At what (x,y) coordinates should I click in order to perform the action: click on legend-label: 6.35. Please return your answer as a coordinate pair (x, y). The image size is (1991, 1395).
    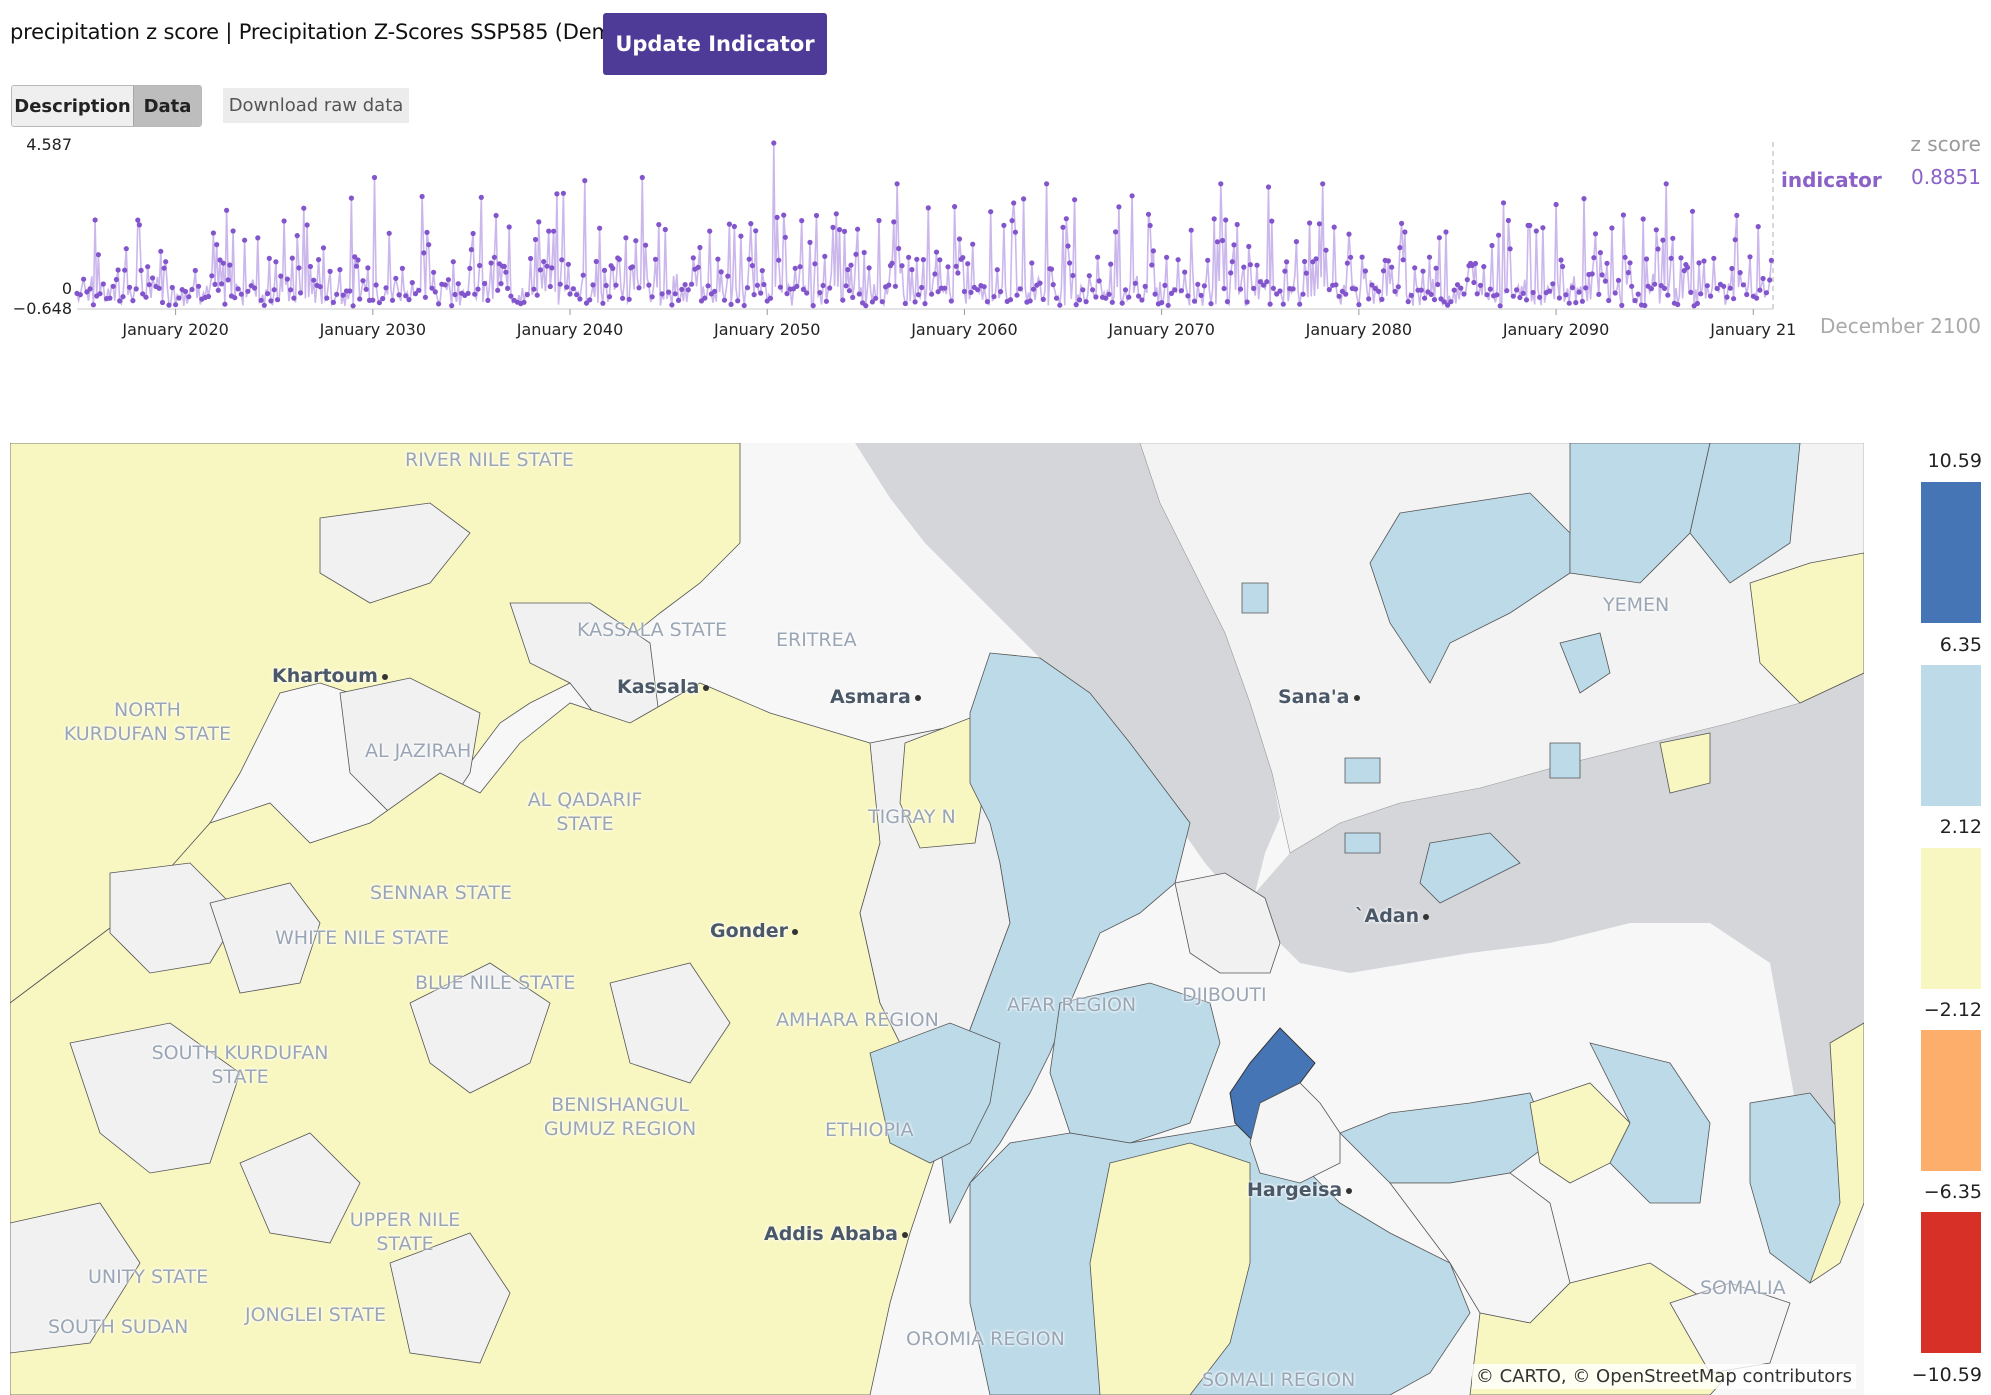
    Looking at the image, I should click on (1960, 645).